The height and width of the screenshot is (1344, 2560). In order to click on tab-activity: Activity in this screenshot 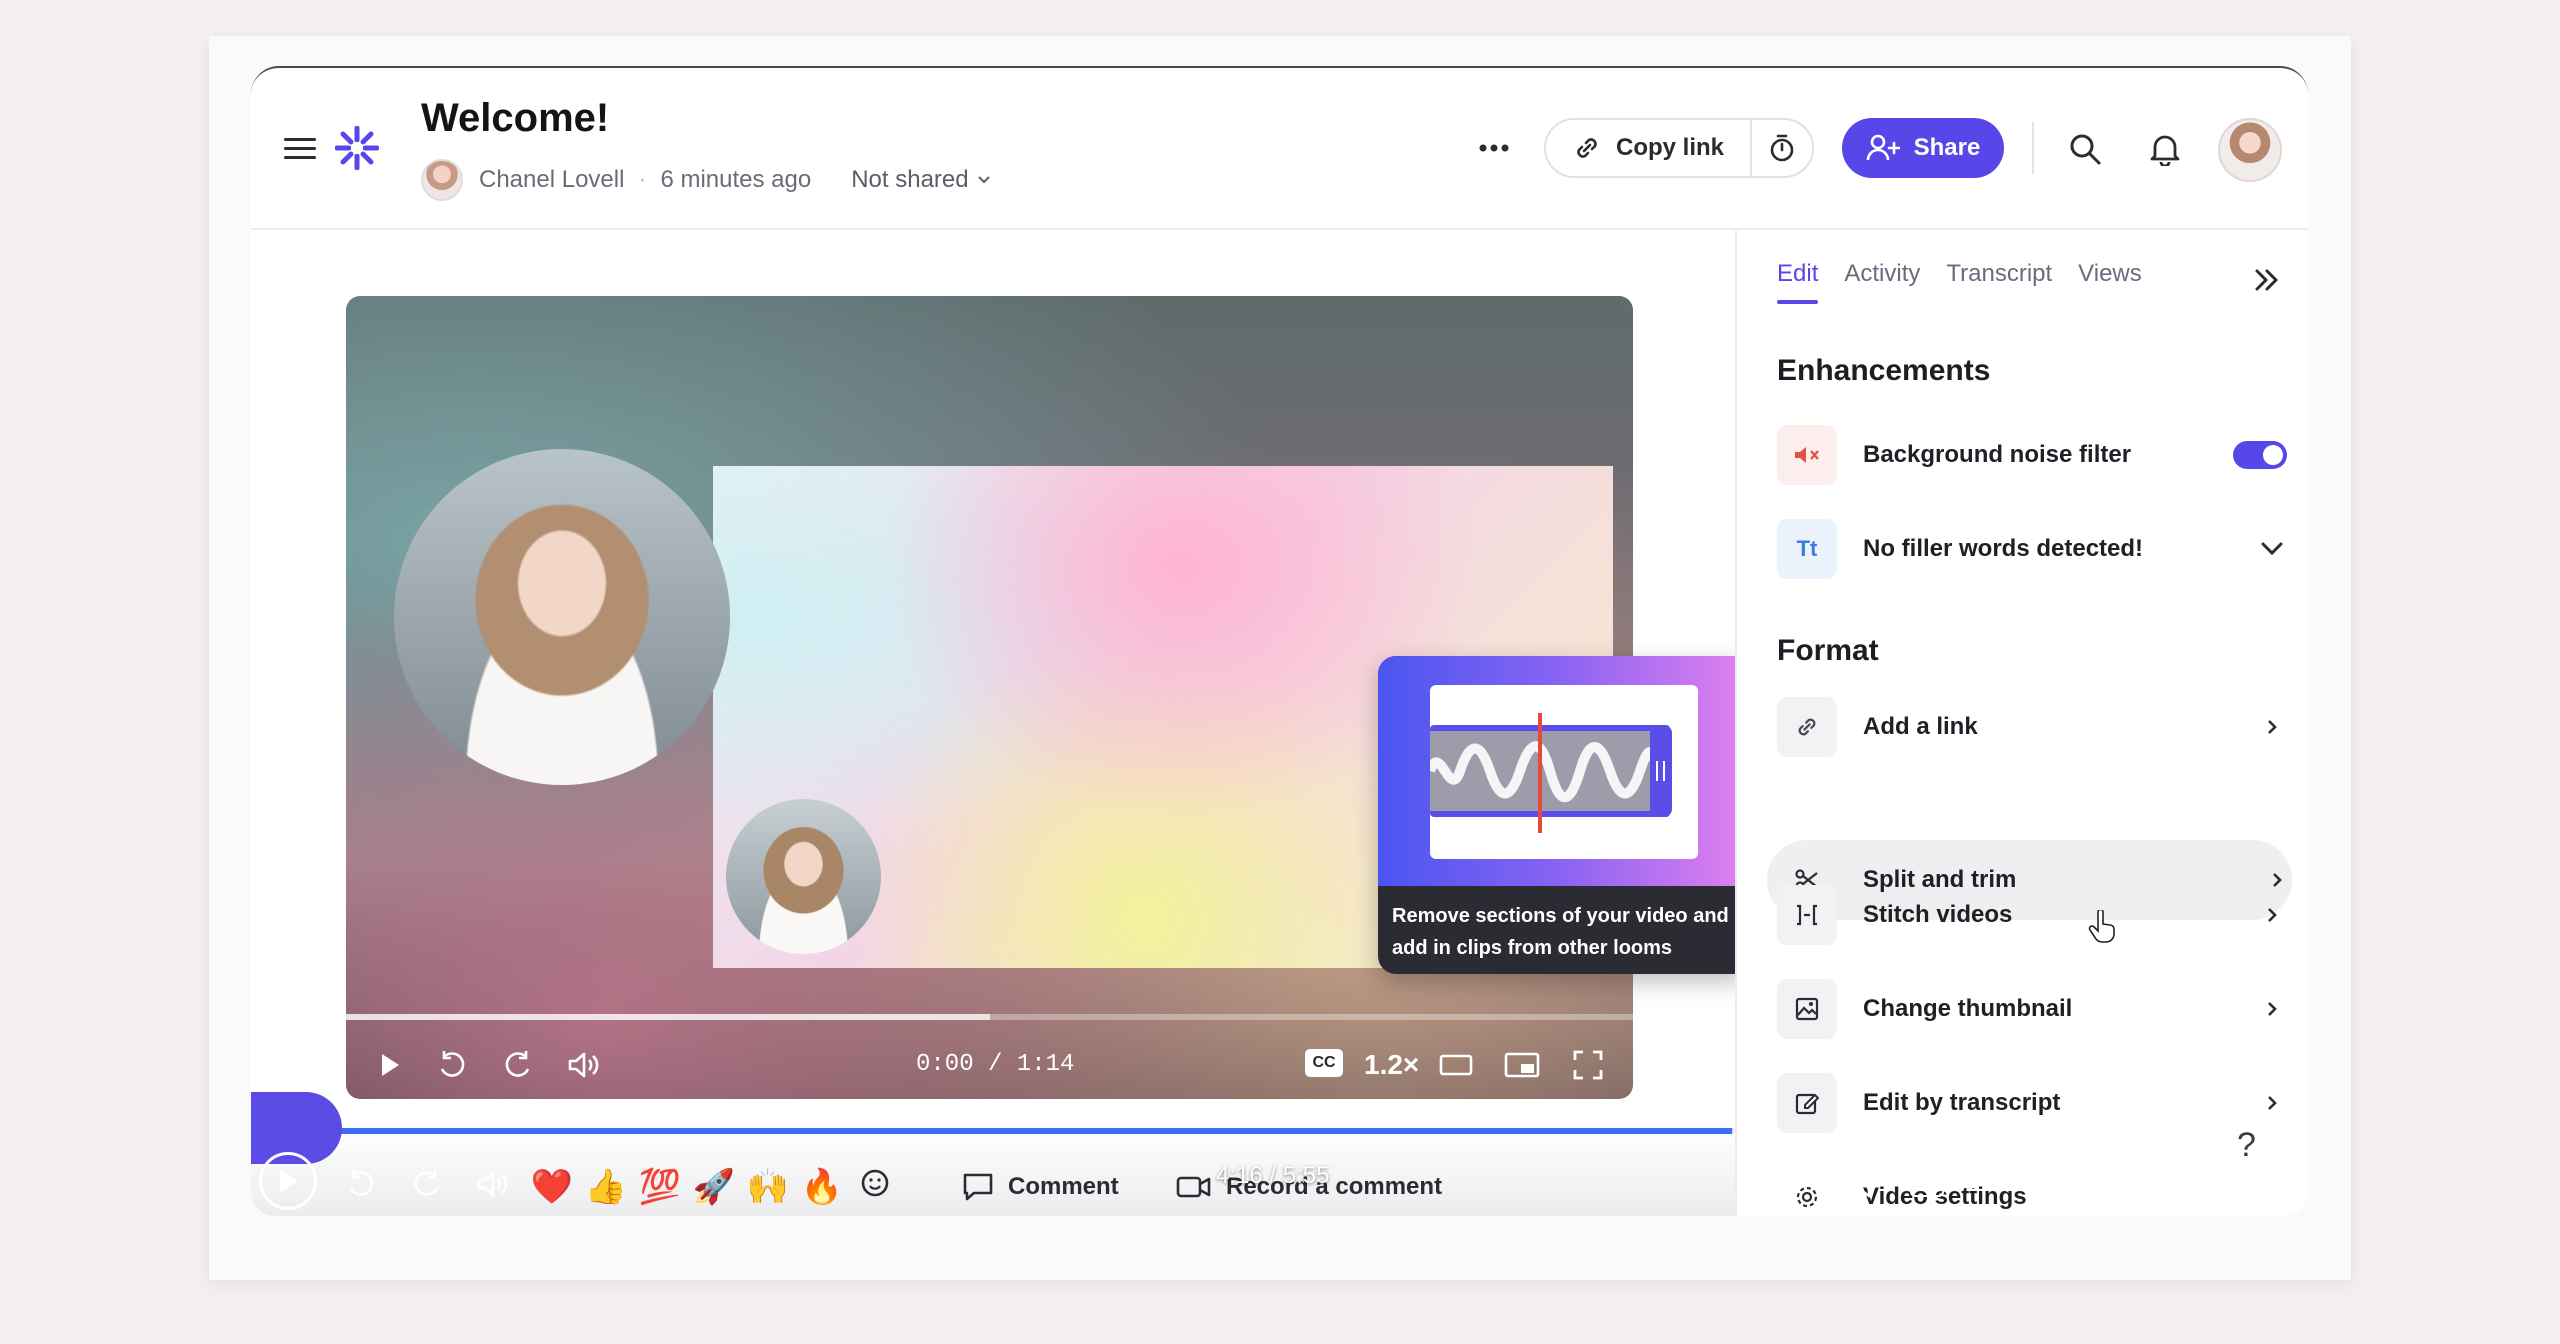, I will do `click(1882, 274)`.